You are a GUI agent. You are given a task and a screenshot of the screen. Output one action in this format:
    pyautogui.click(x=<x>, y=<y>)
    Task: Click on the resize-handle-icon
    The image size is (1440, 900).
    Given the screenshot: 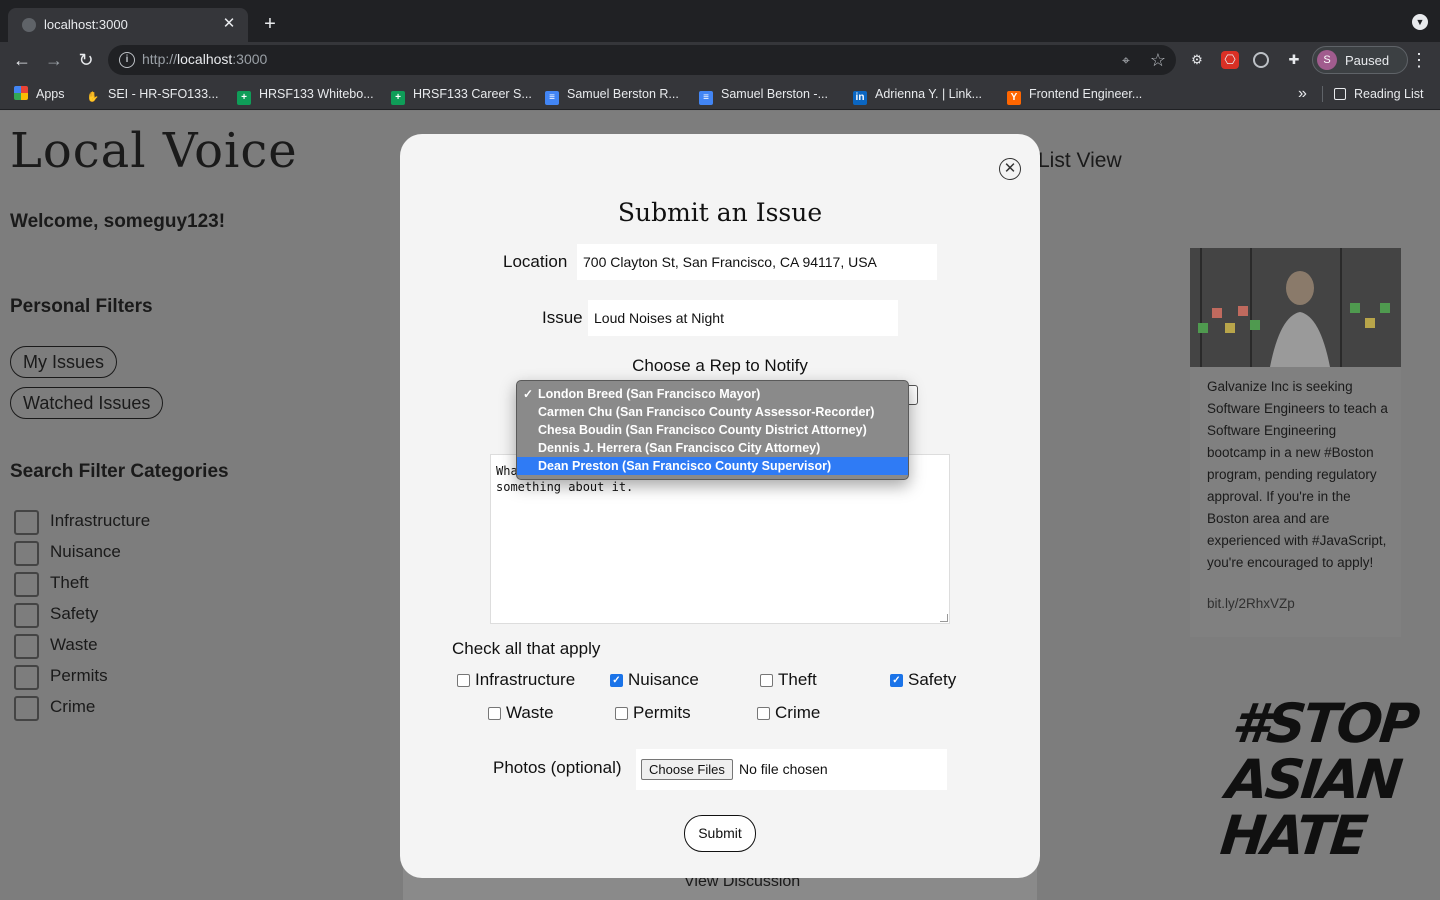 What is the action you would take?
    pyautogui.click(x=944, y=618)
    